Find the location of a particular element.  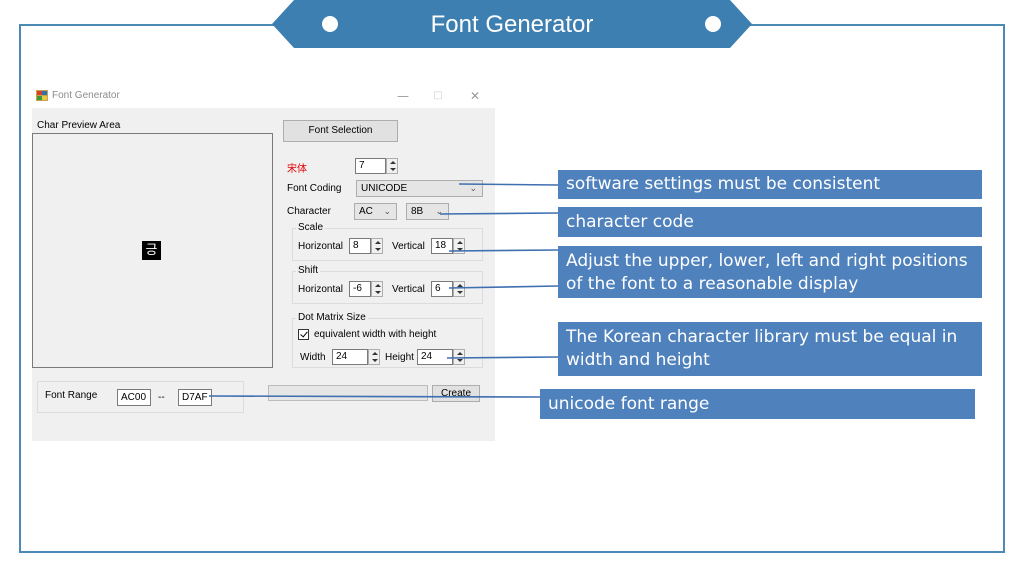

callout-character-code: character code is located at coordinates (770, 222).